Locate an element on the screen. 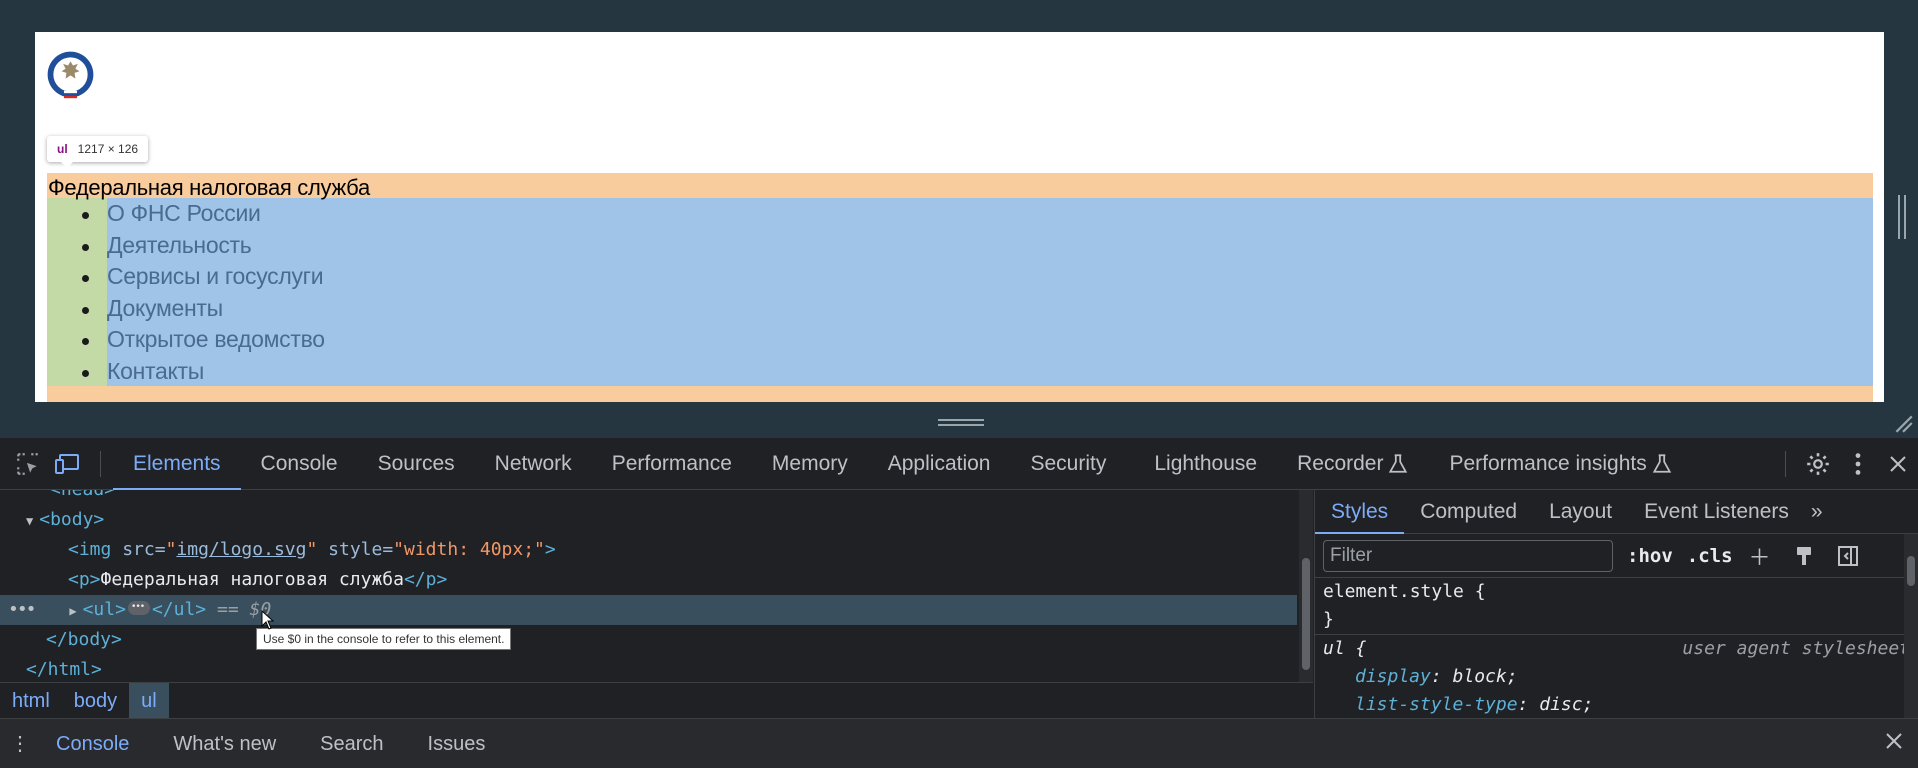 This screenshot has width=1918, height=768. close-devtools-icon is located at coordinates (1898, 464).